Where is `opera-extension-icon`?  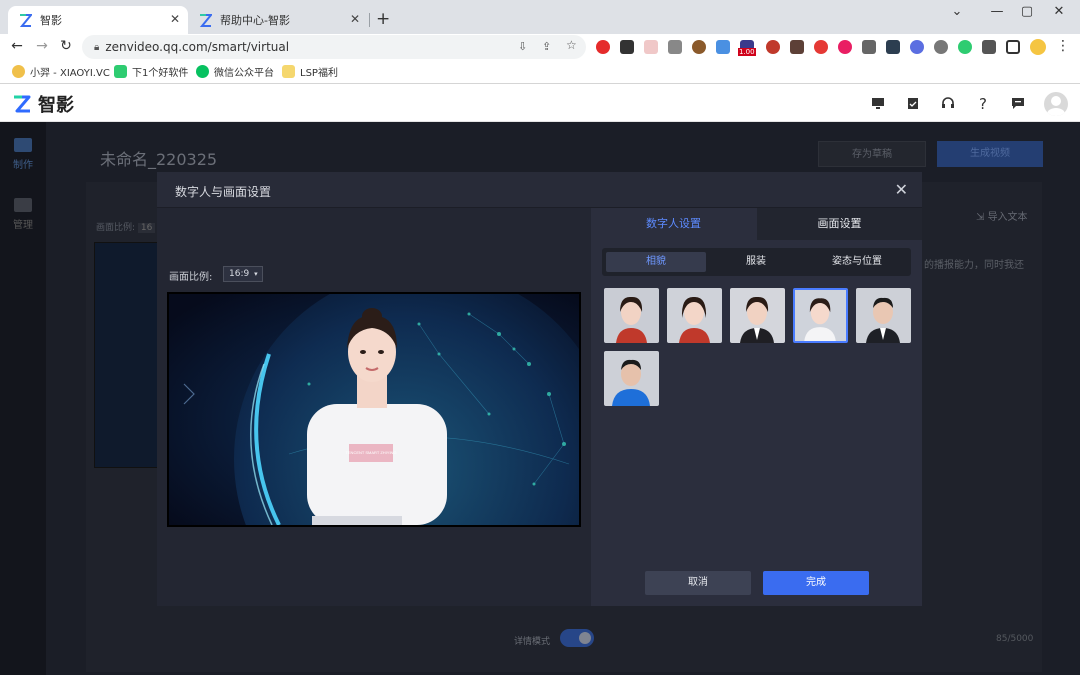 opera-extension-icon is located at coordinates (603, 47).